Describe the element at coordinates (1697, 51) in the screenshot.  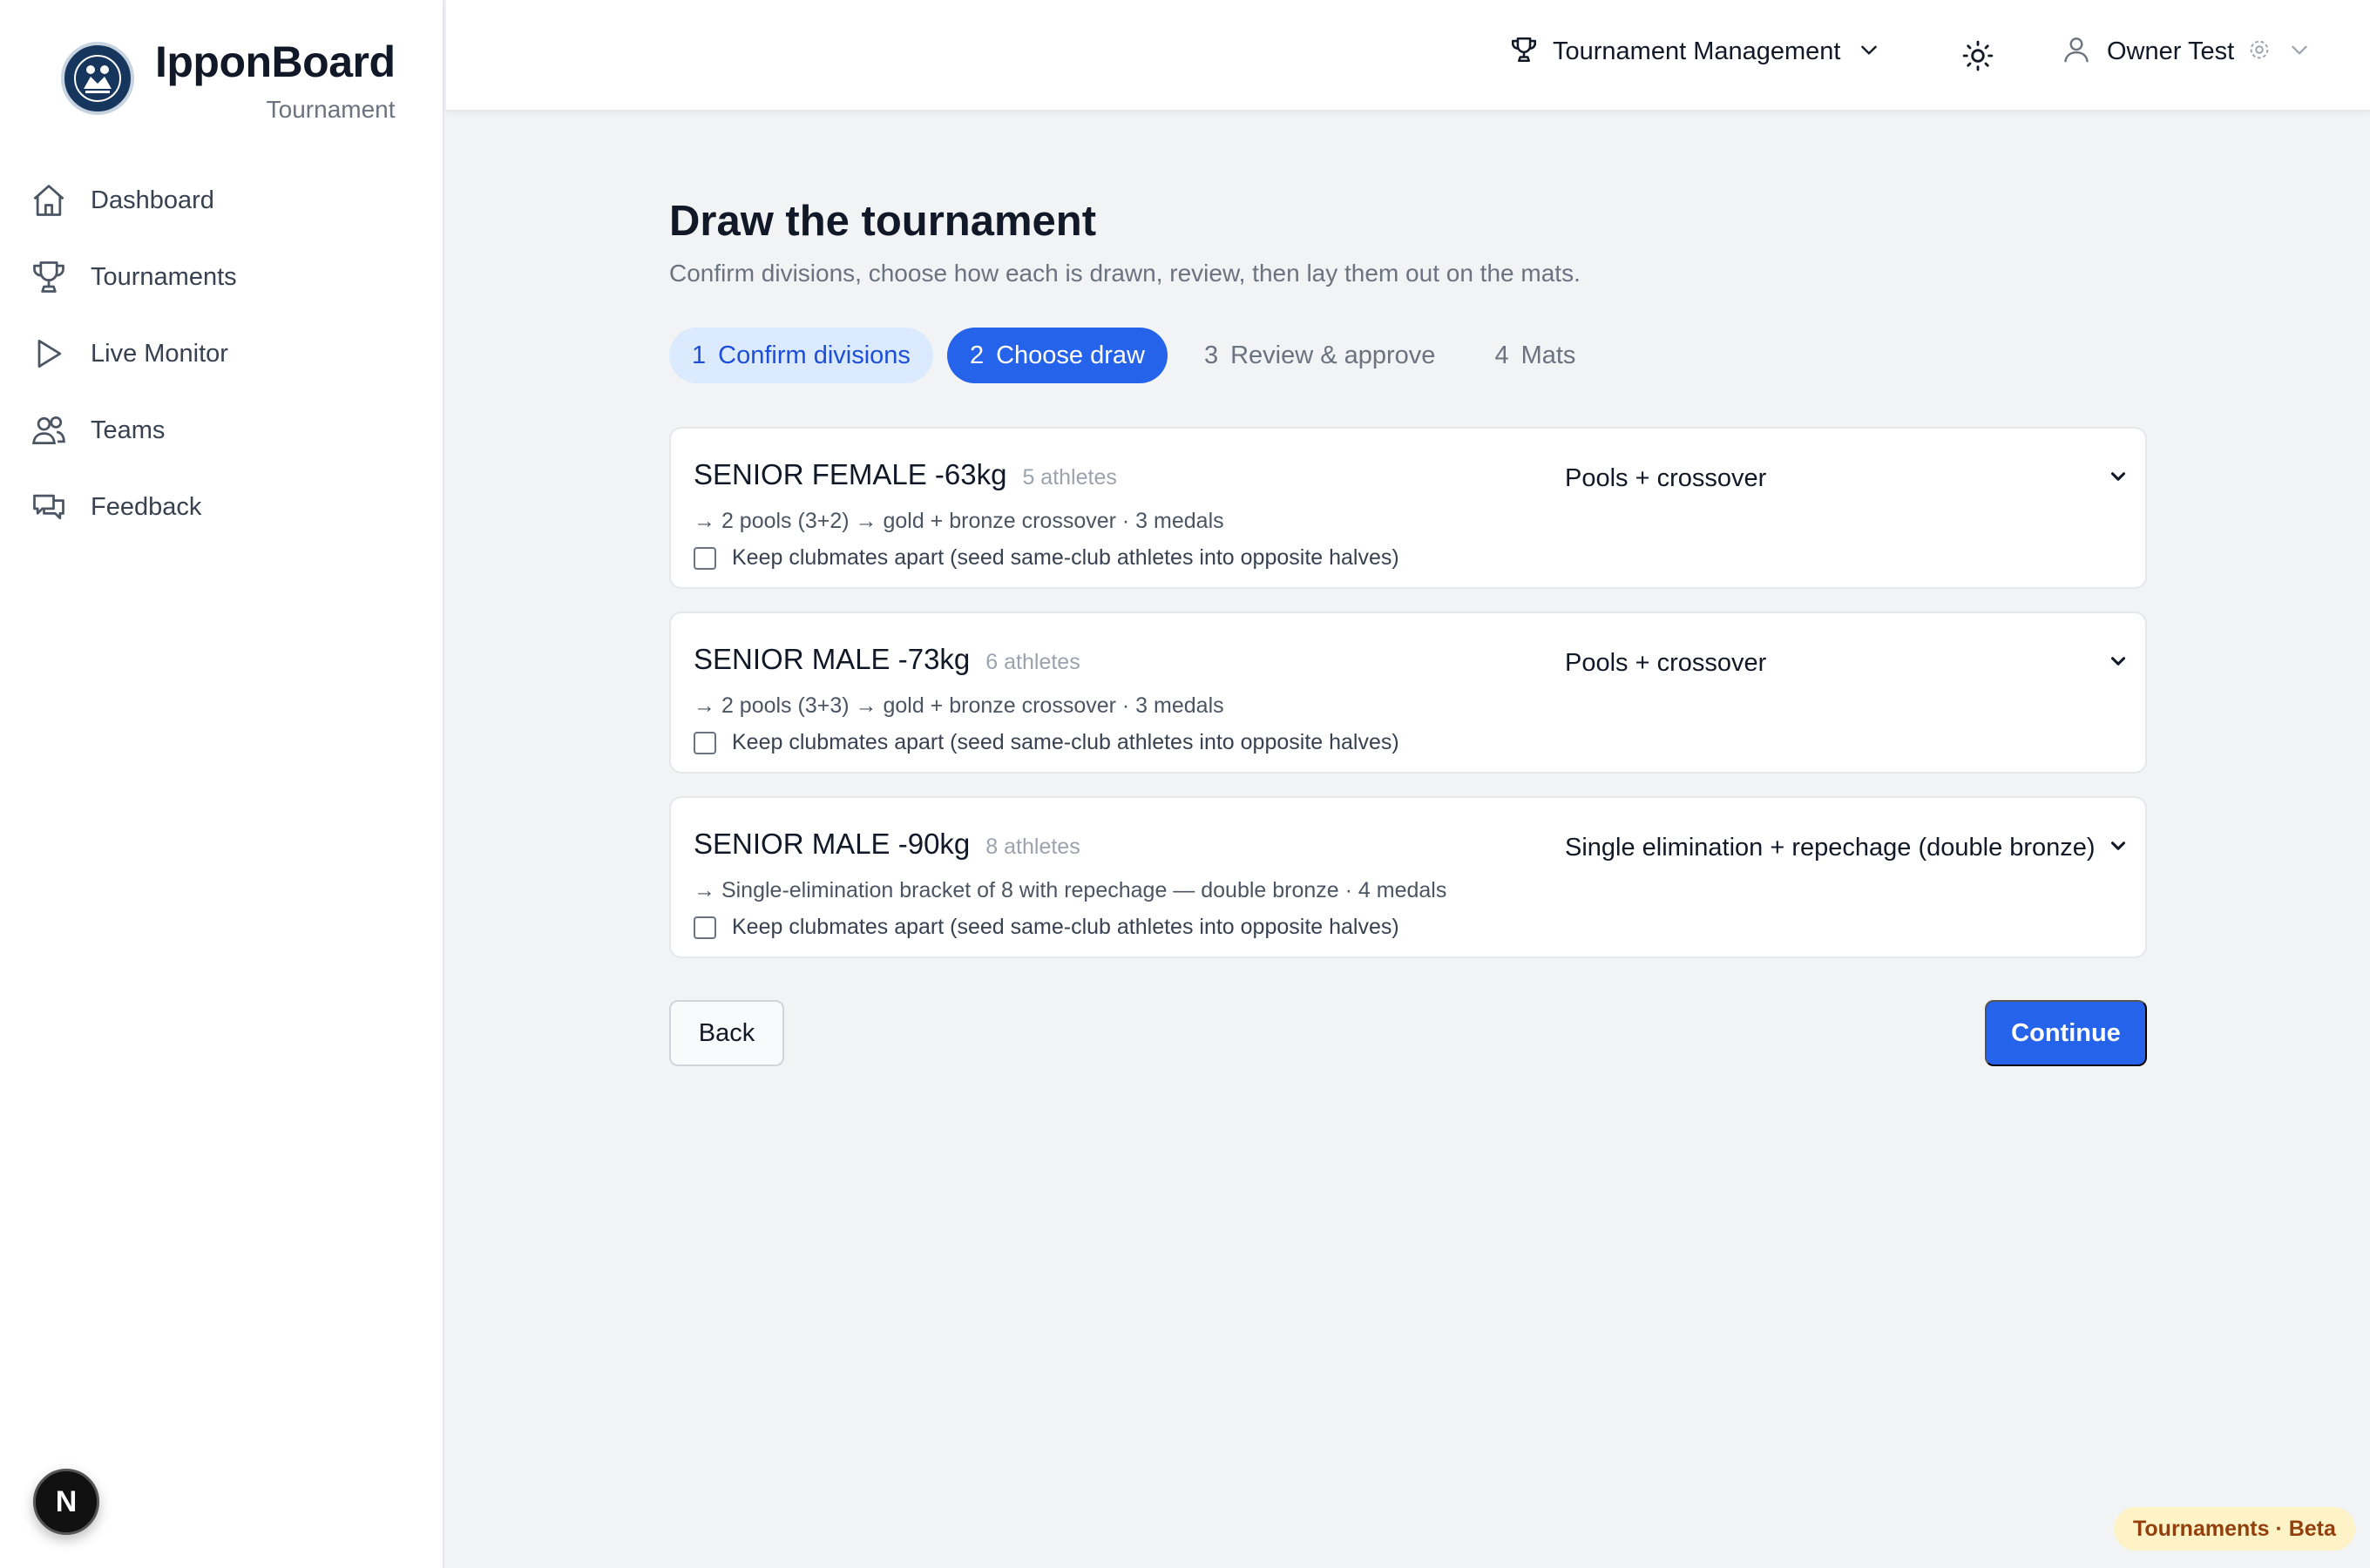
I see `tournament-management-label: Tournament Management` at that location.